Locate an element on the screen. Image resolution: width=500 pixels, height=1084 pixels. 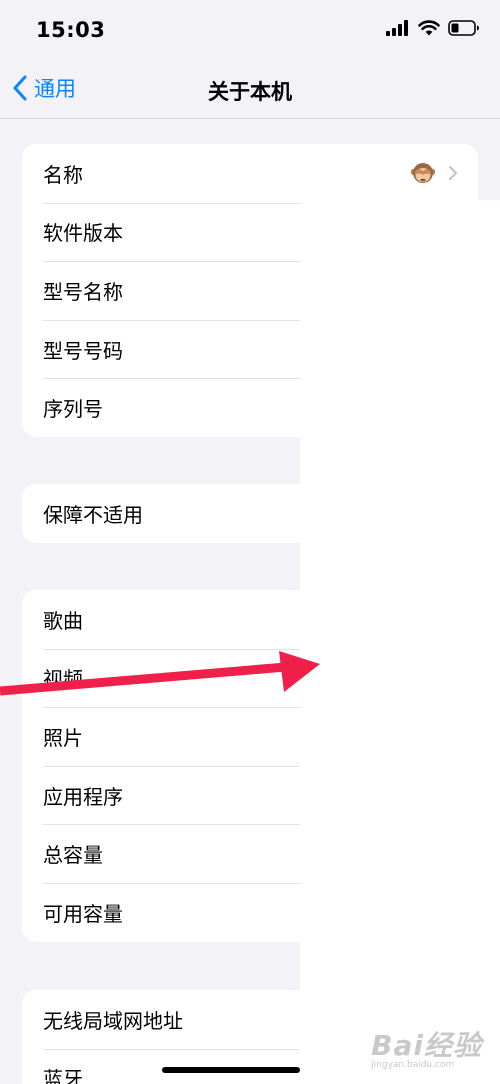
watermark-logo: Bai经验 is located at coordinates (426, 1045).